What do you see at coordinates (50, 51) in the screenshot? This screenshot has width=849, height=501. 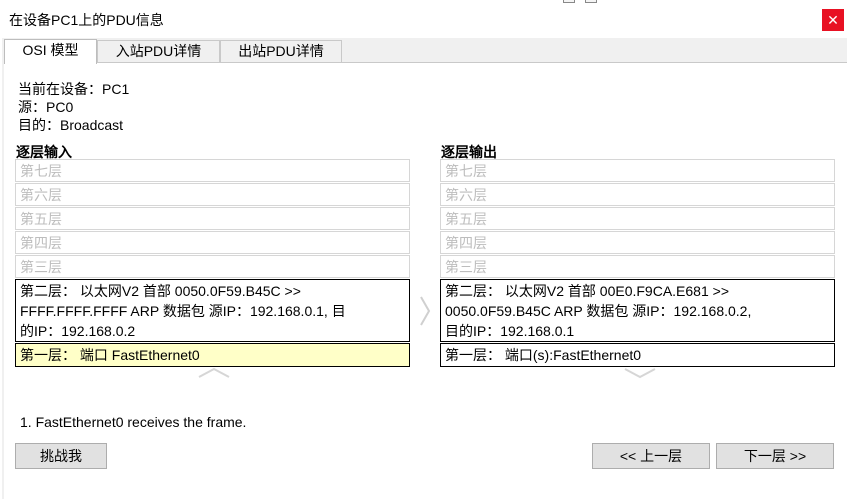 I see `tab-osi-model: OSI 模型` at bounding box center [50, 51].